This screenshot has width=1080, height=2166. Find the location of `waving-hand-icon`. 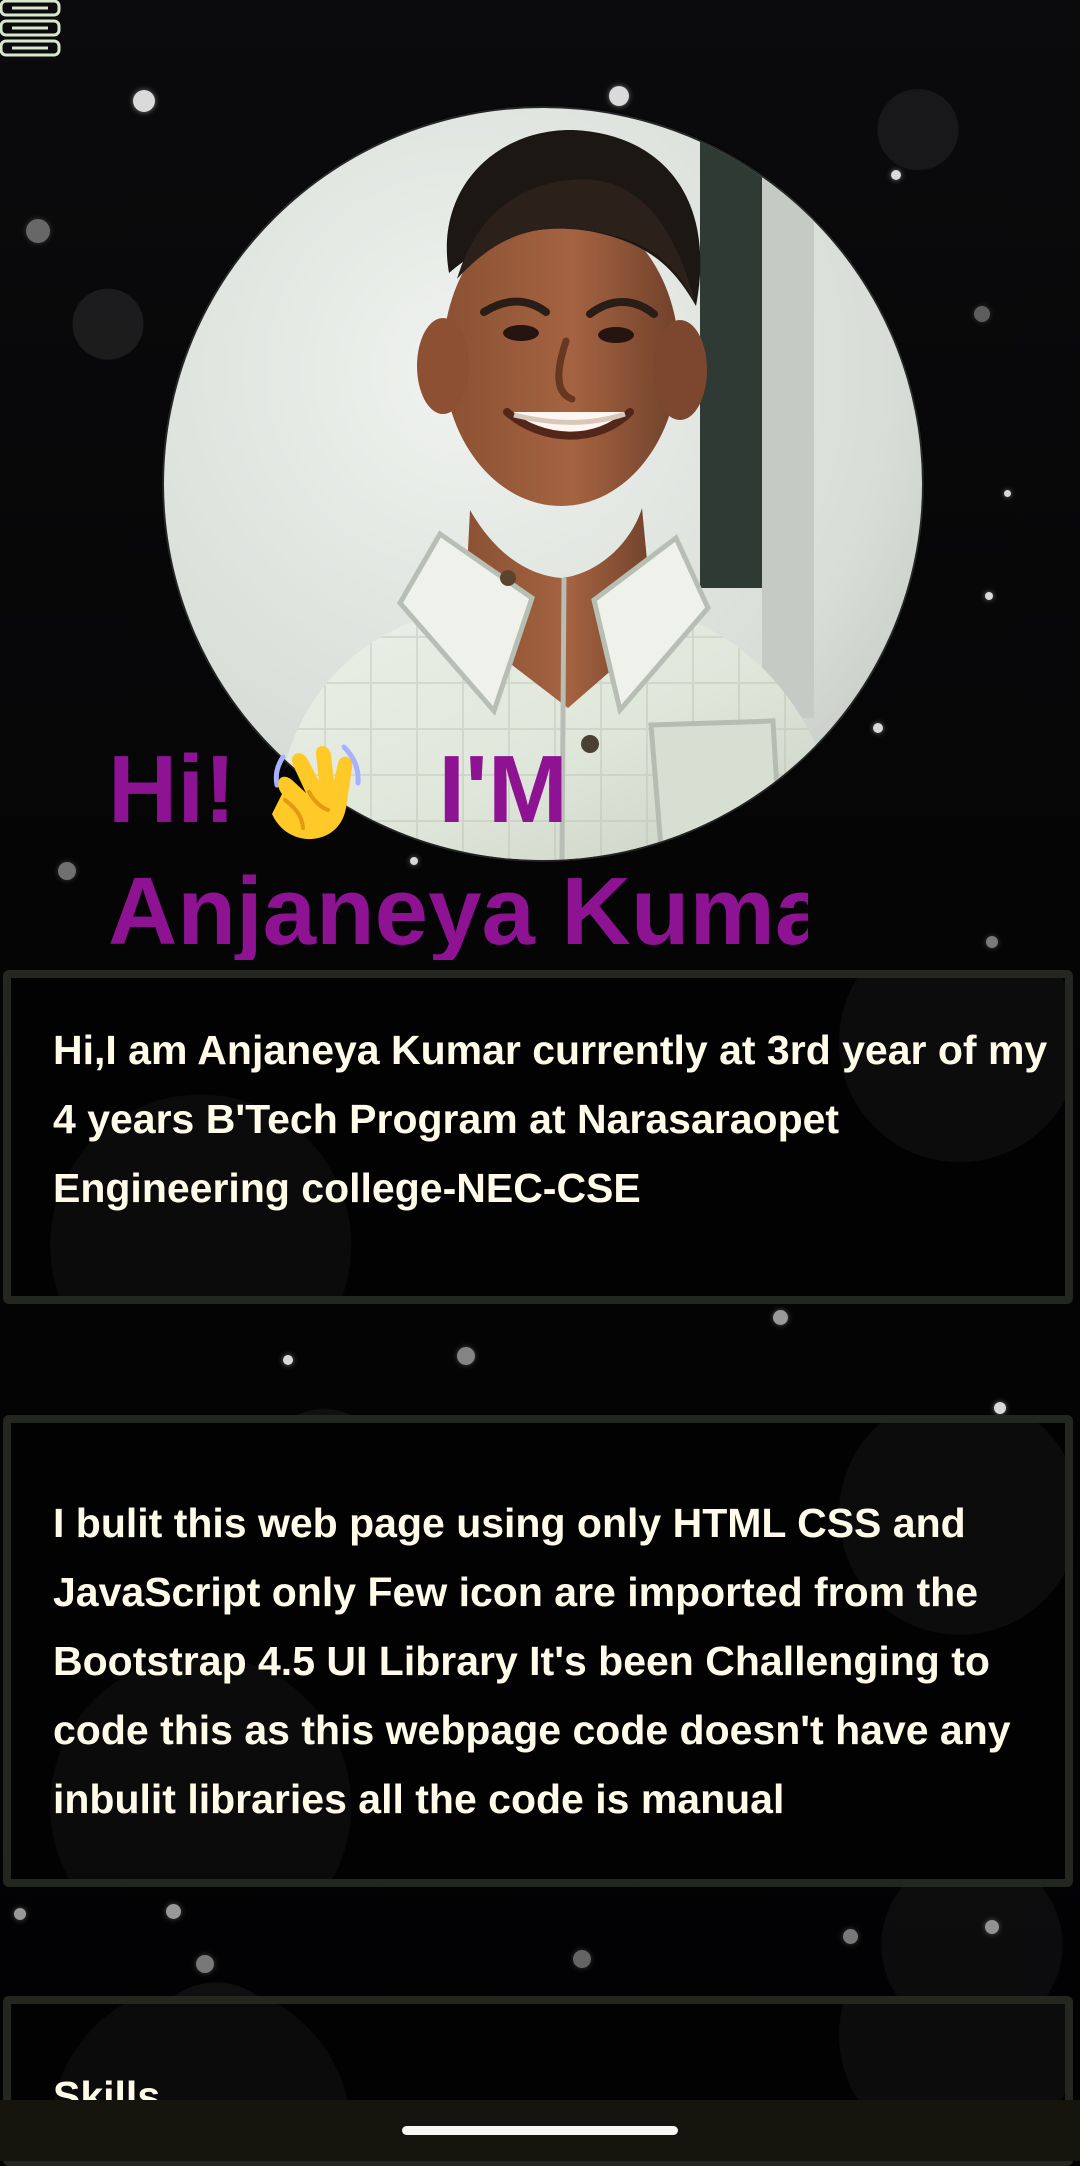

waving-hand-icon is located at coordinates (311, 790).